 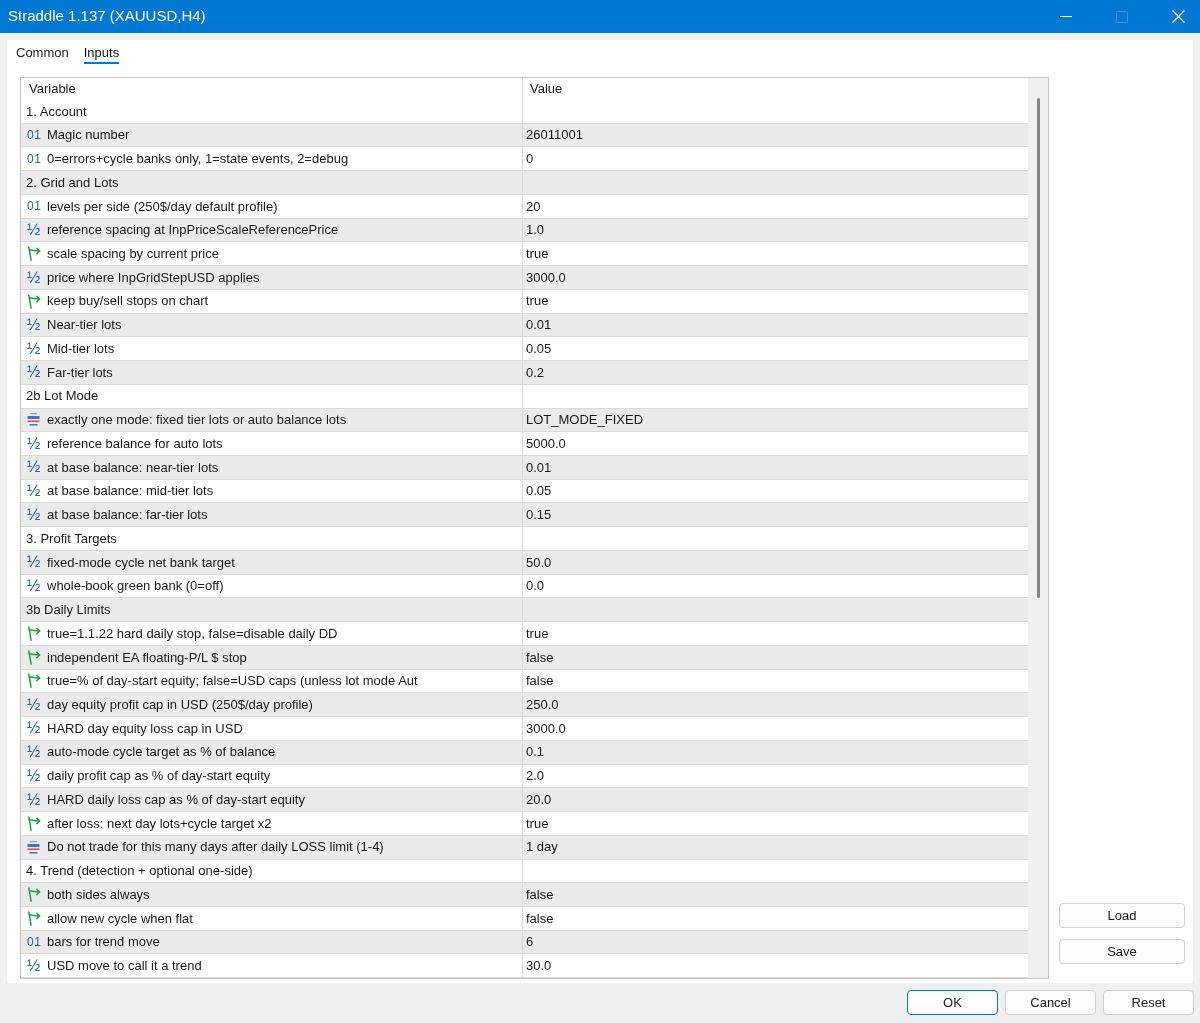 I want to click on table-row: ½ whole-book green bank (0=off) 0.0, so click(x=524, y=586).